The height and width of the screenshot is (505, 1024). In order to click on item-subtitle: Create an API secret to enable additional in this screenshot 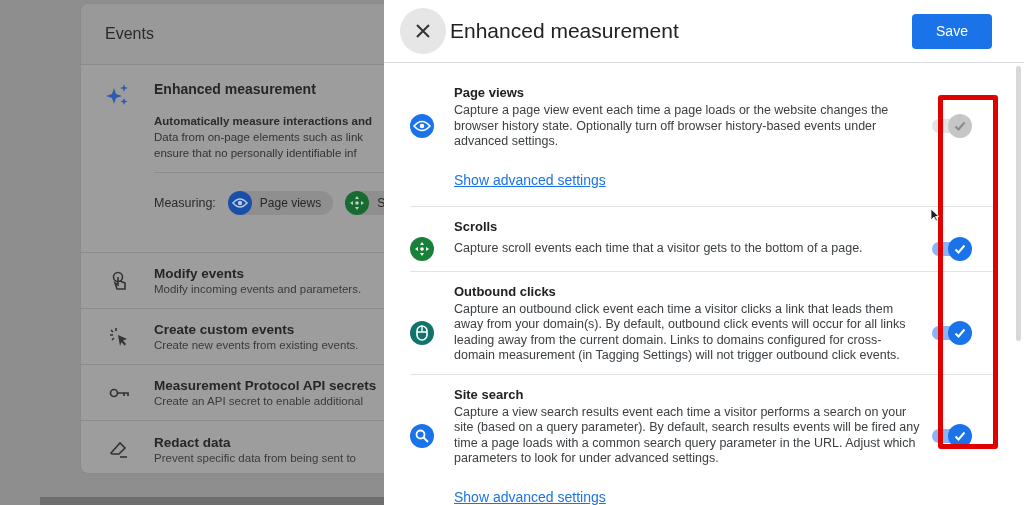, I will do `click(259, 401)`.